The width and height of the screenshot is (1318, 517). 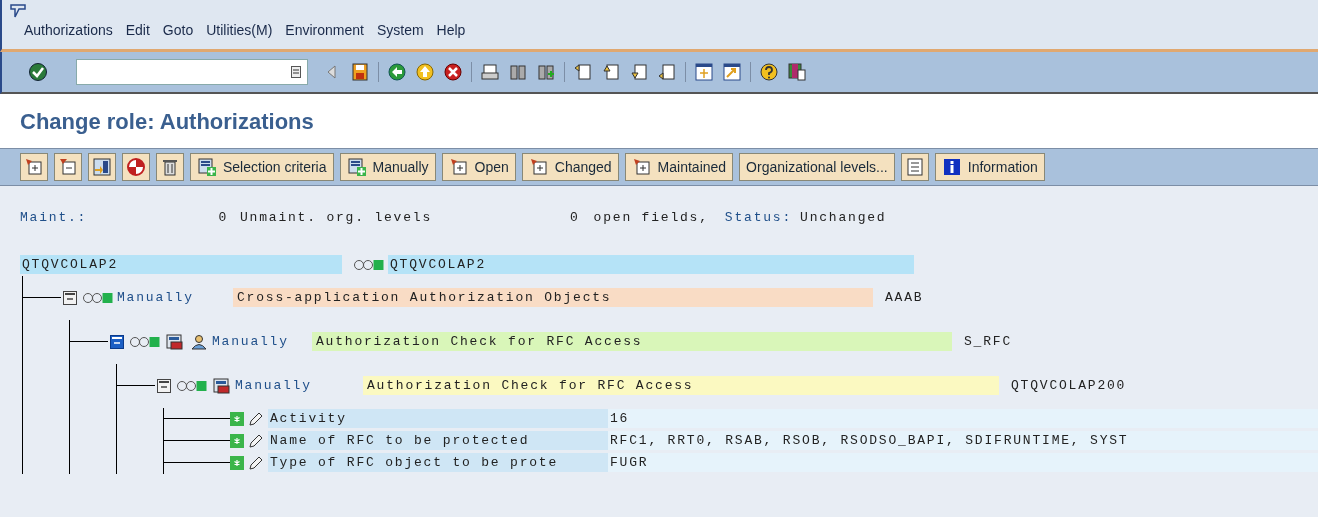 What do you see at coordinates (18, 11) in the screenshot?
I see `menu-icon` at bounding box center [18, 11].